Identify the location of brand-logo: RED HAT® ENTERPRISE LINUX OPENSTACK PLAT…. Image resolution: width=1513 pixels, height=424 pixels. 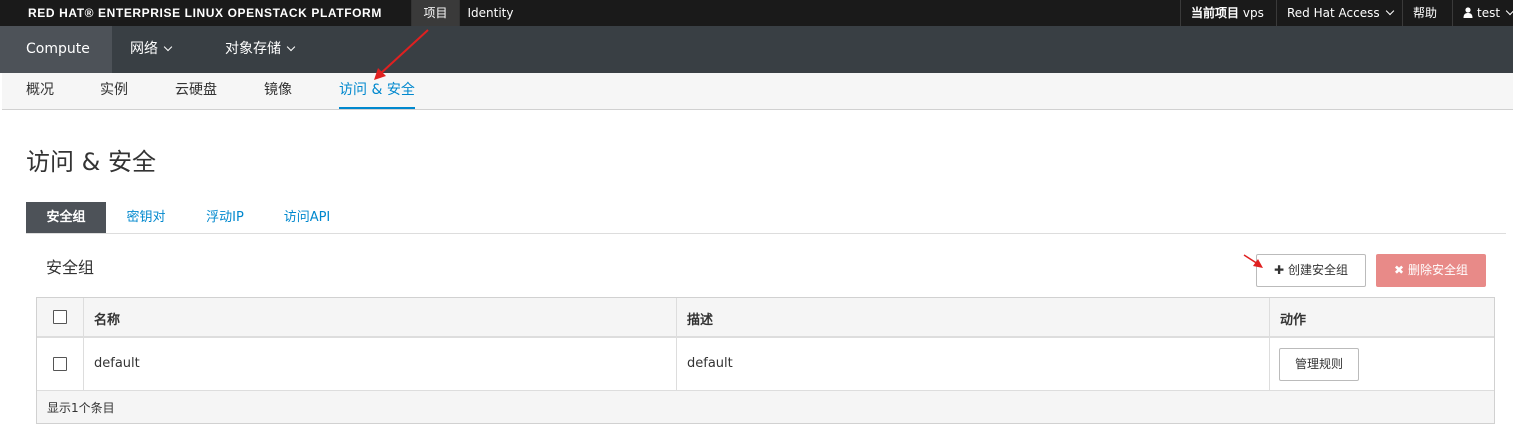
(205, 13).